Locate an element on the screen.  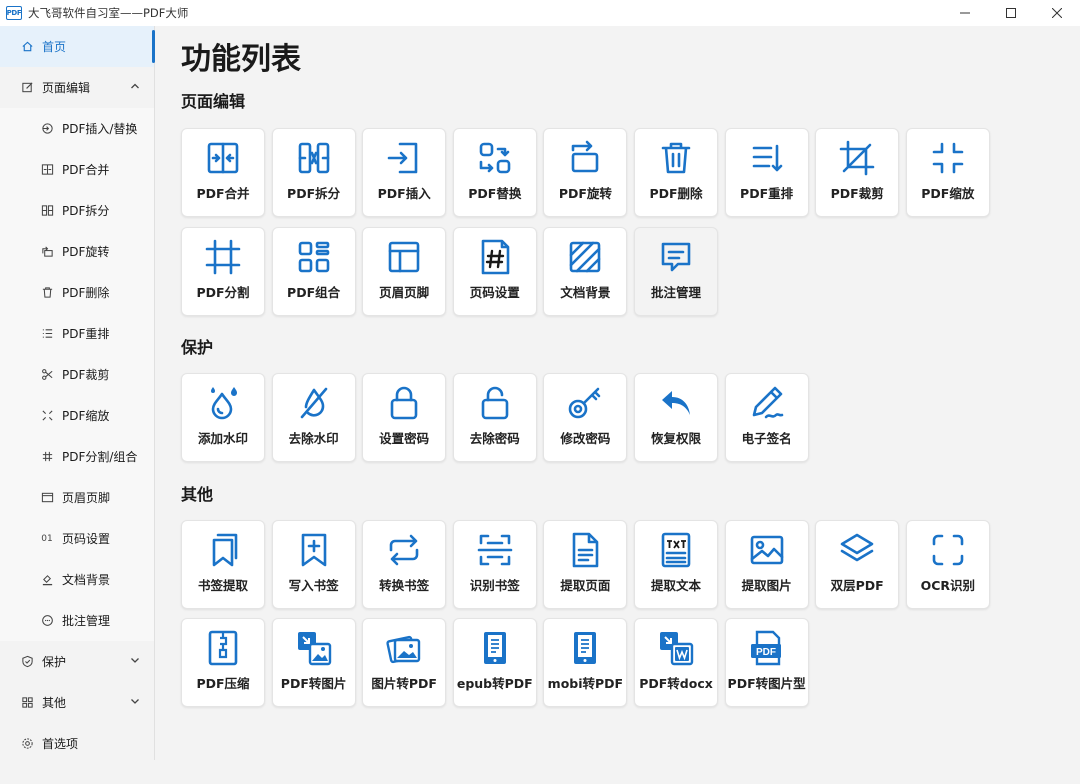
page-title: 功能列表 is located at coordinates (241, 59).